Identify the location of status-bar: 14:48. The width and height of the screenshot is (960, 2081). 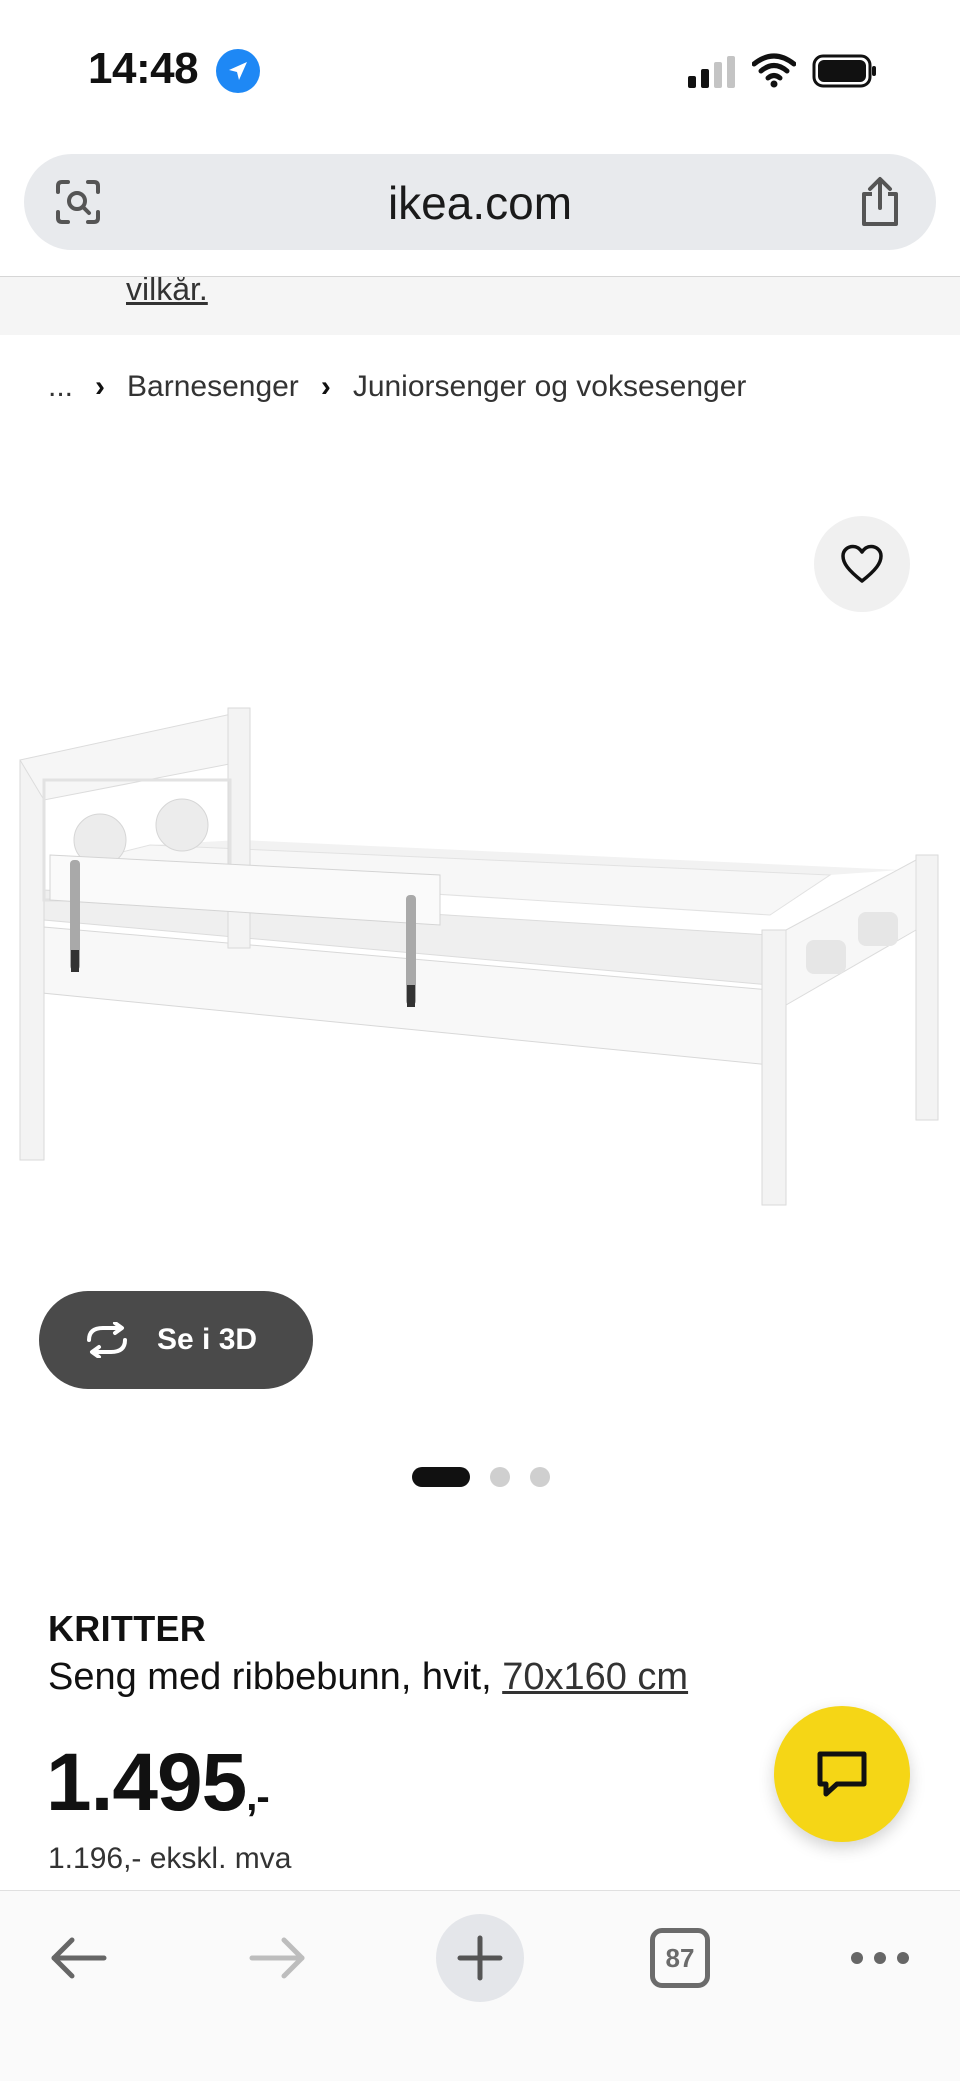
(480, 70).